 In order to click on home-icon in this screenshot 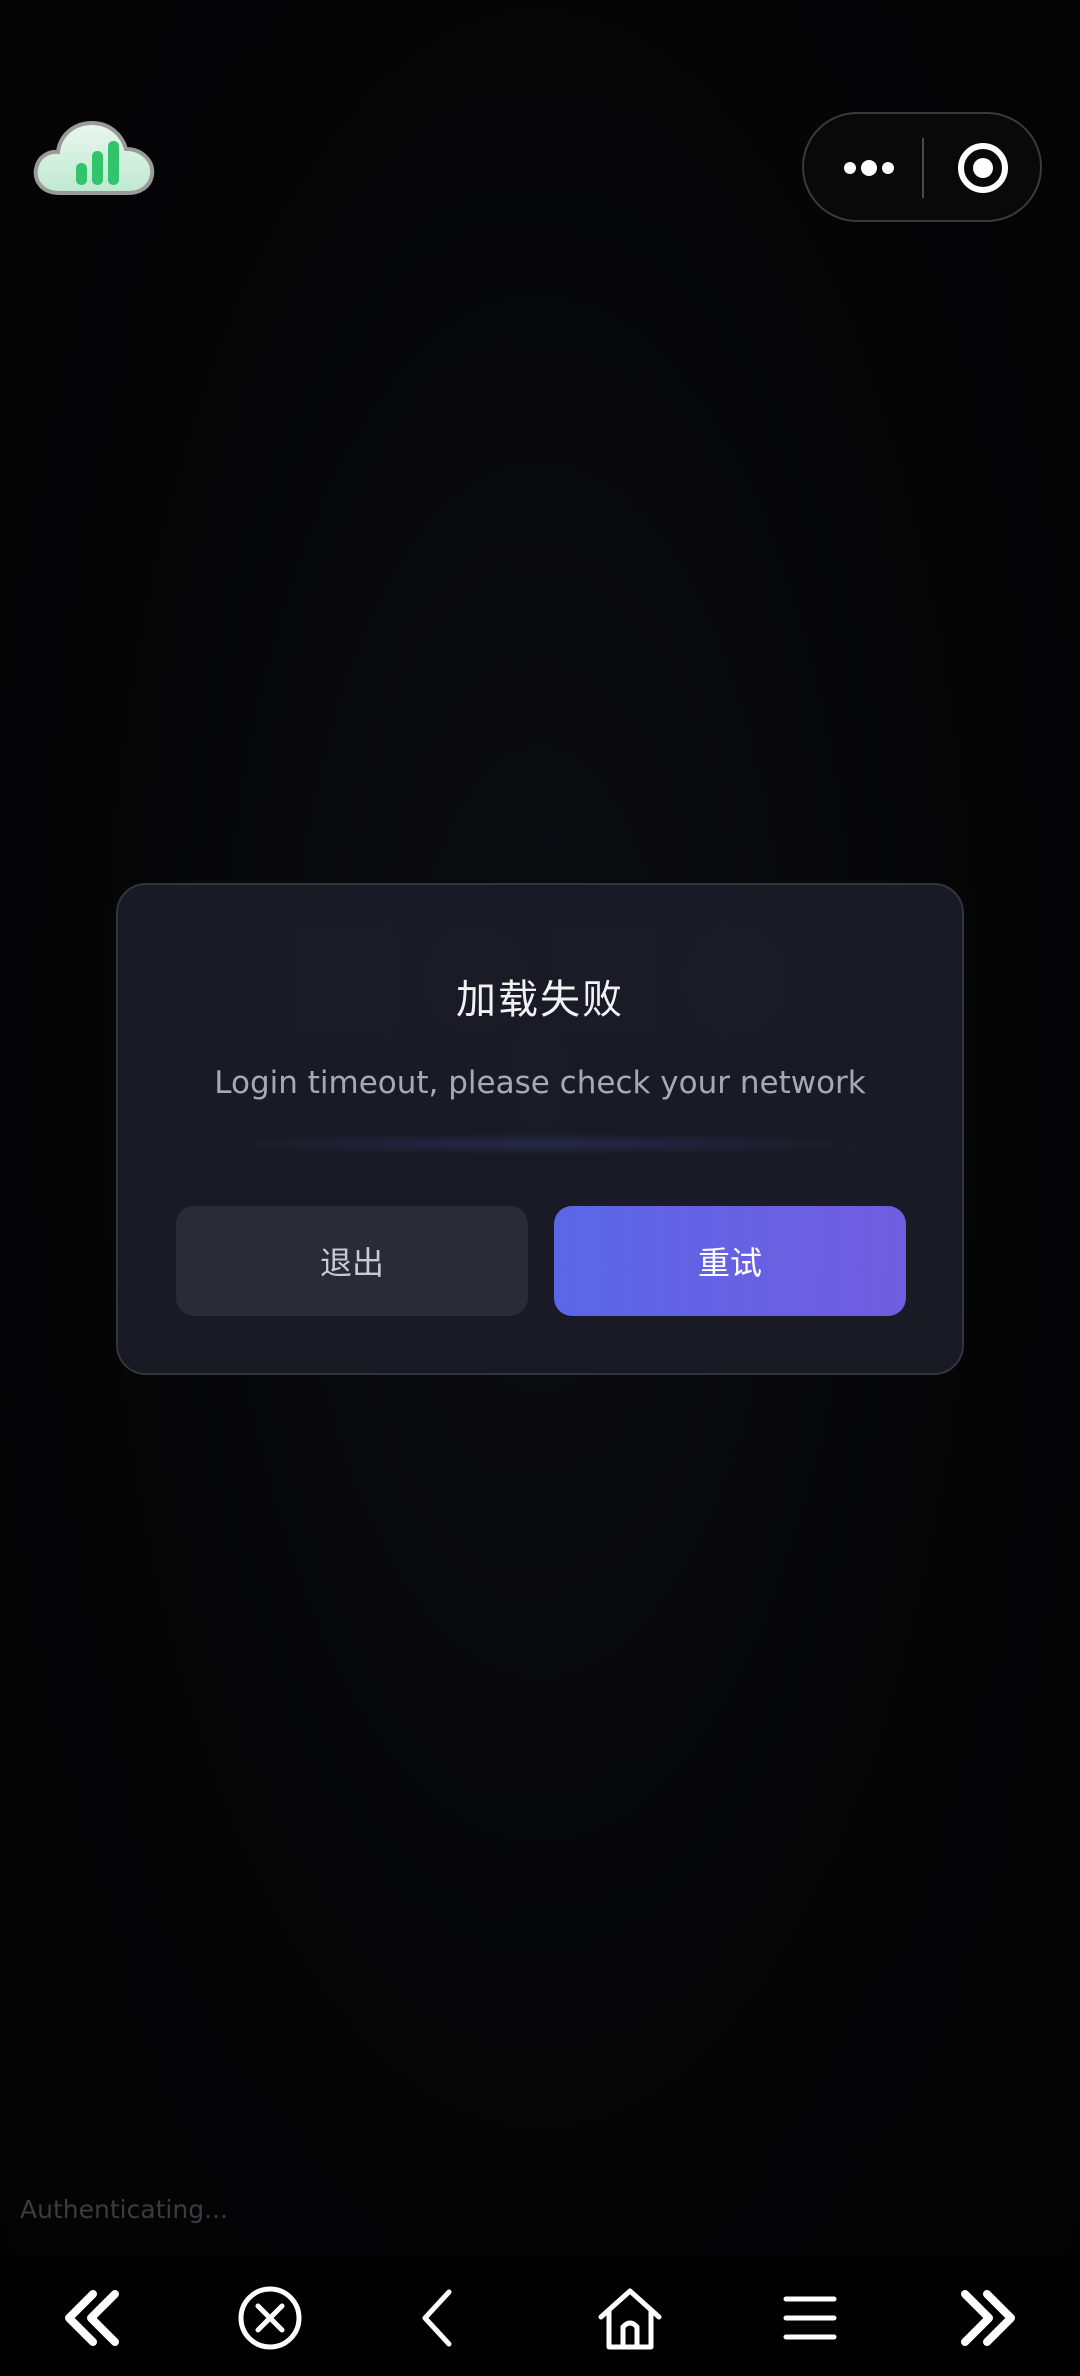, I will do `click(630, 2318)`.